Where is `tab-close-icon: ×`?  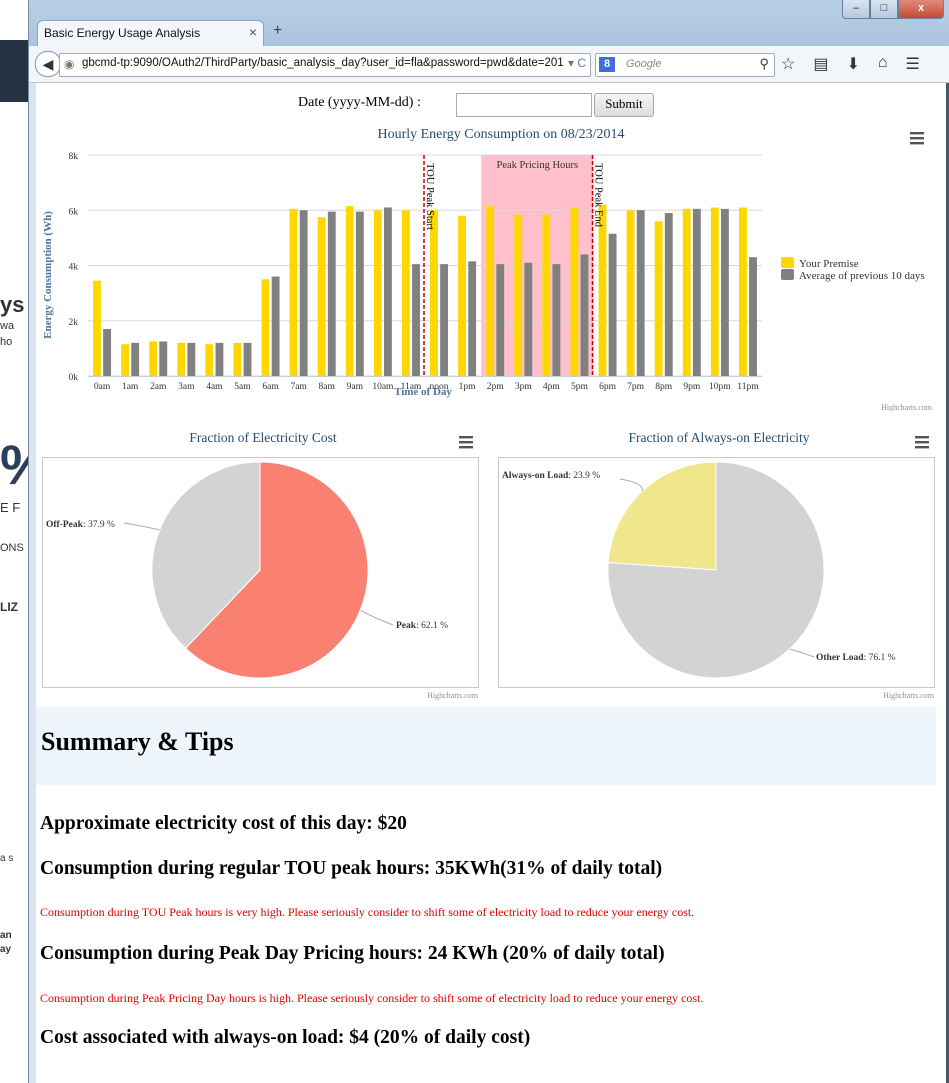
tab-close-icon: × is located at coordinates (253, 32).